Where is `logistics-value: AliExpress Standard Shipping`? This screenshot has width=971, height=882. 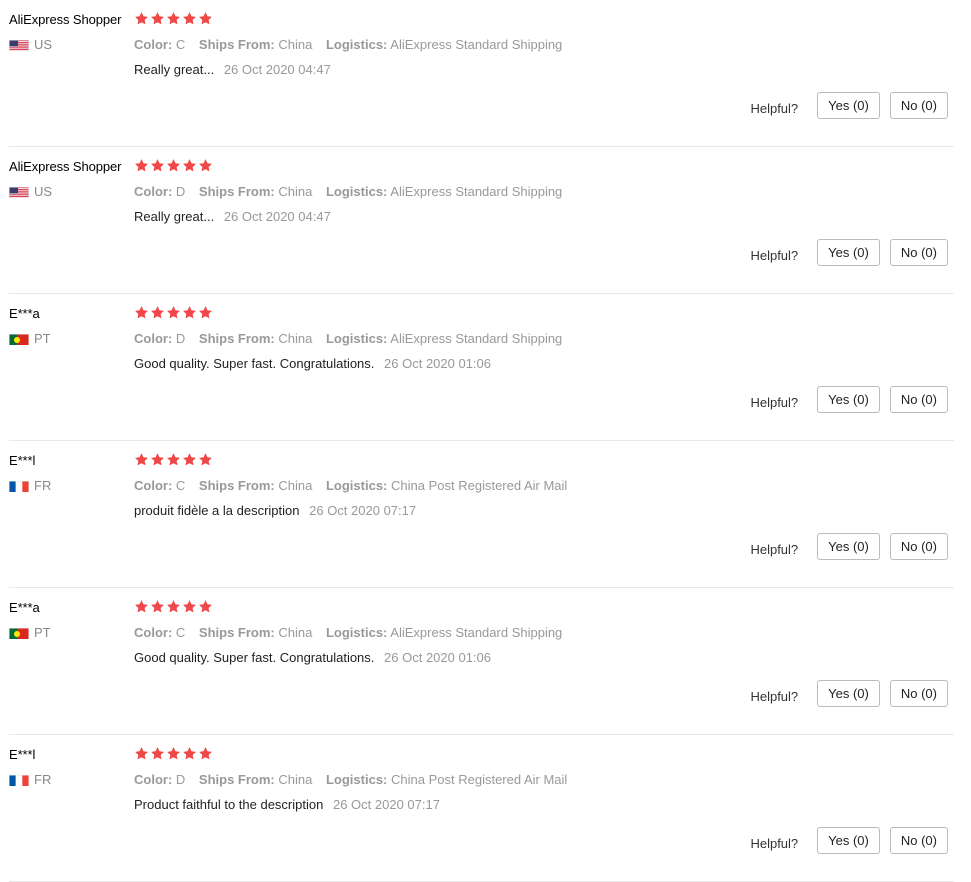
logistics-value: AliExpress Standard Shipping is located at coordinates (476, 191).